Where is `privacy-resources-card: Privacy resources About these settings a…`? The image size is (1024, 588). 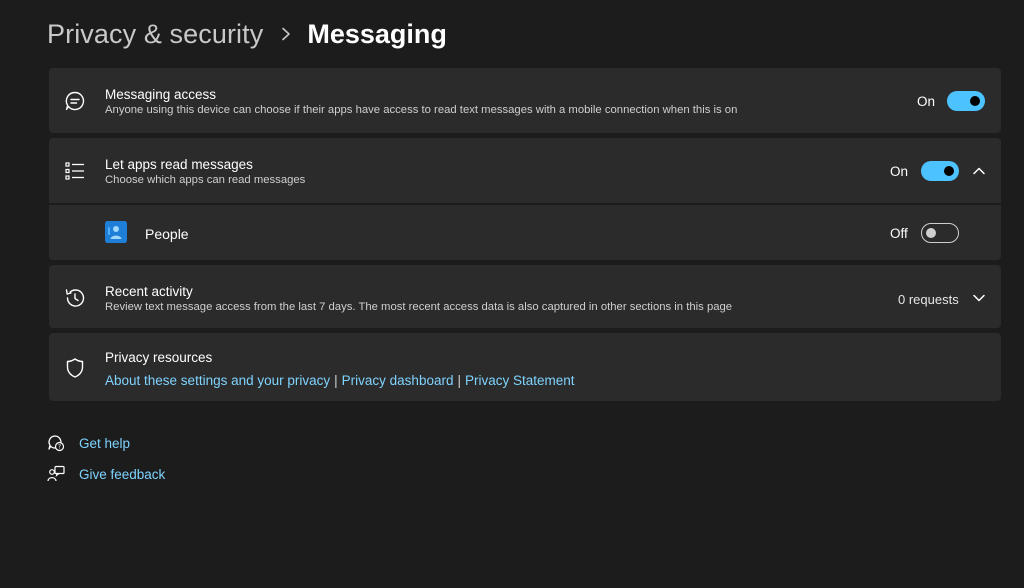 privacy-resources-card: Privacy resources About these settings a… is located at coordinates (525, 367).